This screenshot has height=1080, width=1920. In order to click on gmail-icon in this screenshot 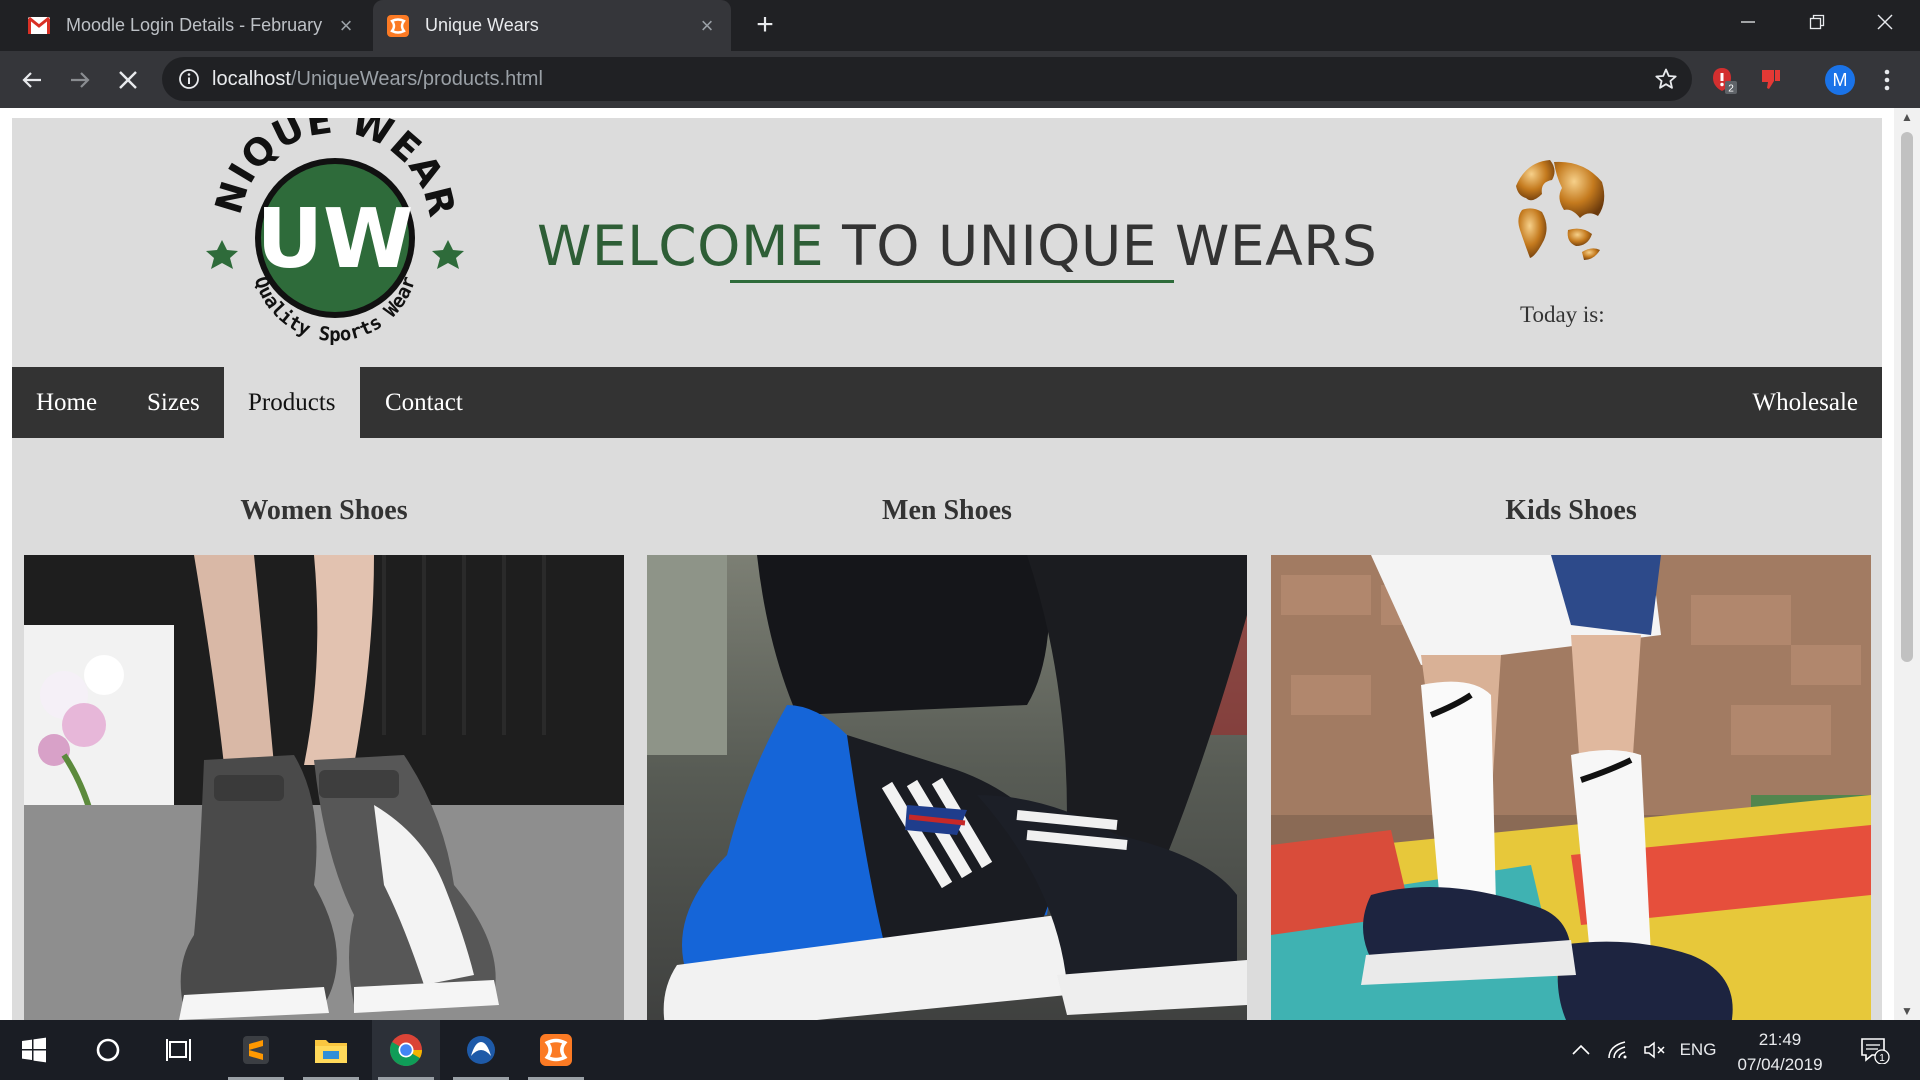, I will do `click(39, 26)`.